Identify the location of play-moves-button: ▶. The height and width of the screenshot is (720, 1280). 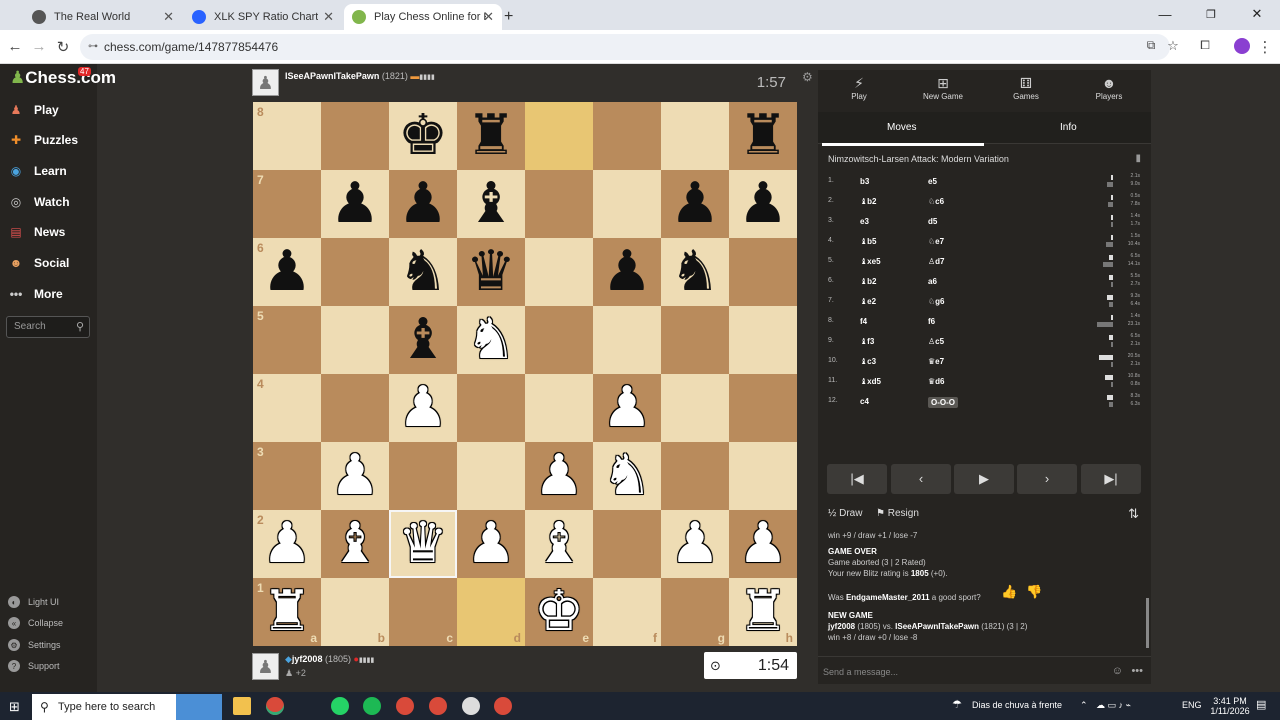
(984, 479).